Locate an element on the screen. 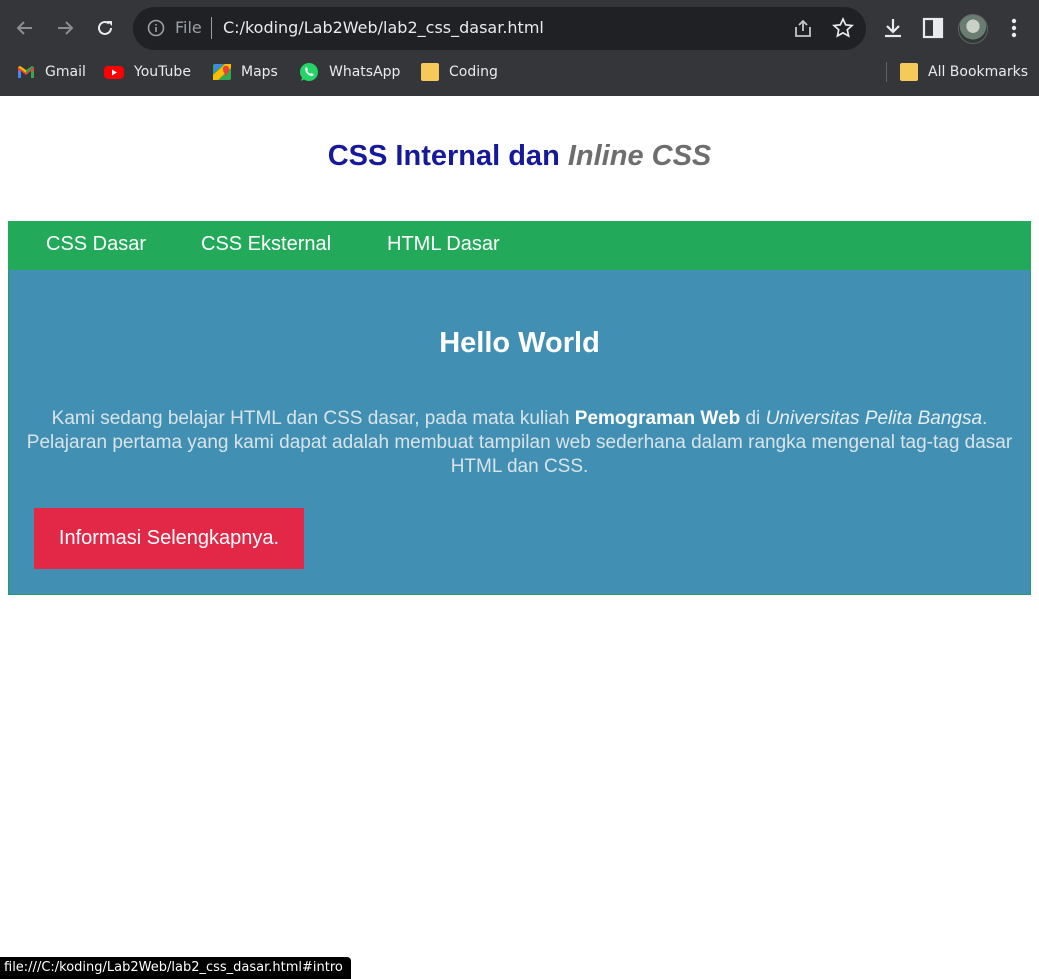 The height and width of the screenshot is (979, 1039). back-button is located at coordinates (25, 28).